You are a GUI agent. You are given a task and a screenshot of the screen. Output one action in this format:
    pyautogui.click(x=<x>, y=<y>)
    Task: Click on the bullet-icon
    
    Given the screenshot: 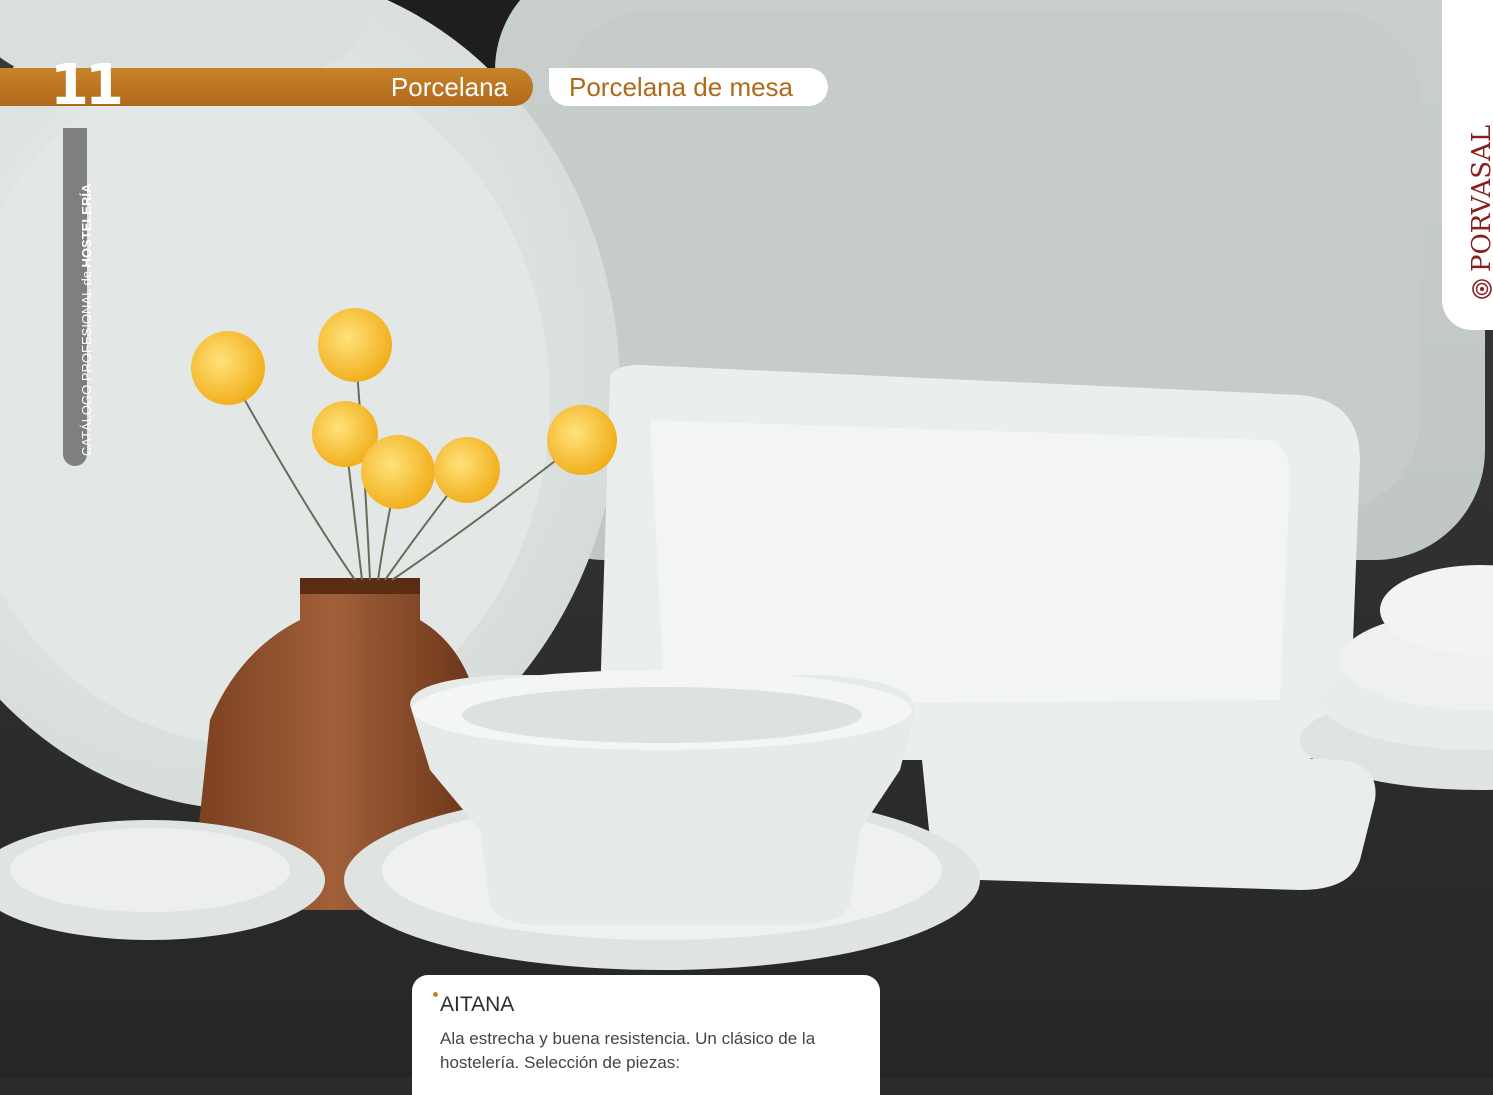 What is the action you would take?
    pyautogui.click(x=435, y=994)
    